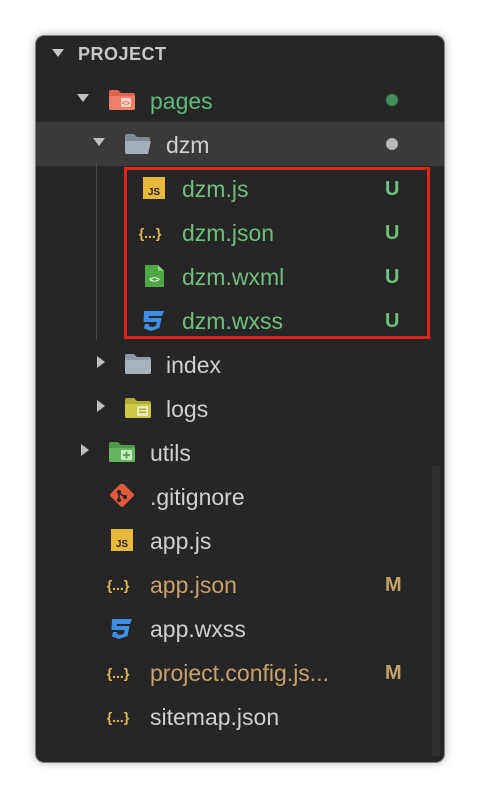 This screenshot has height=798, width=480. What do you see at coordinates (138, 364) in the screenshot?
I see `folder-icon` at bounding box center [138, 364].